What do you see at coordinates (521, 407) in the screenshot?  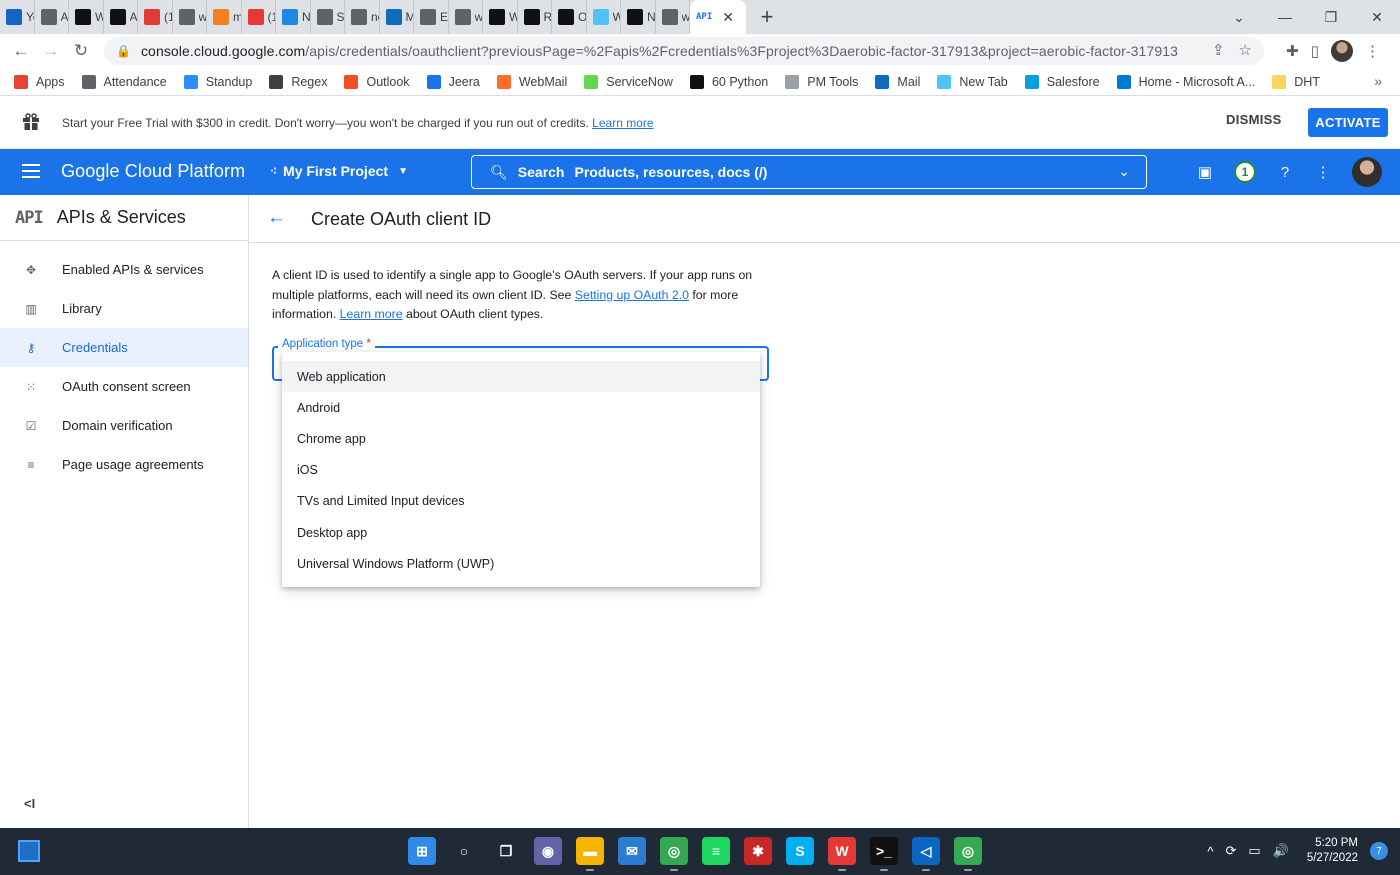 I see `dropdown-option: Android` at bounding box center [521, 407].